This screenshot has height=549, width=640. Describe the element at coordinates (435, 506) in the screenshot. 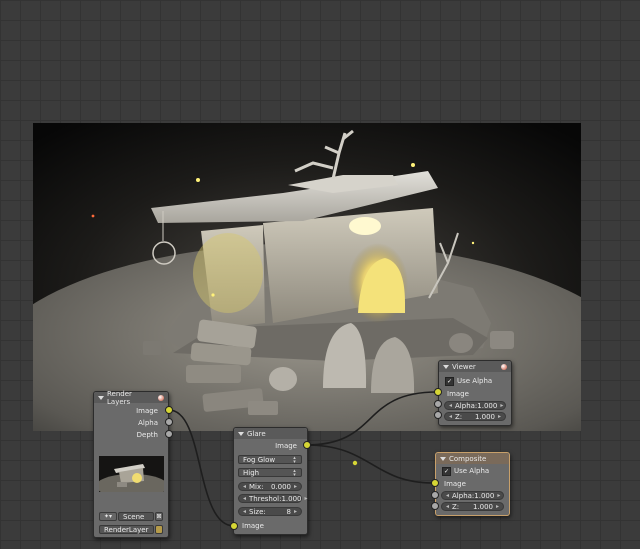

I see `composite-z-socket` at that location.